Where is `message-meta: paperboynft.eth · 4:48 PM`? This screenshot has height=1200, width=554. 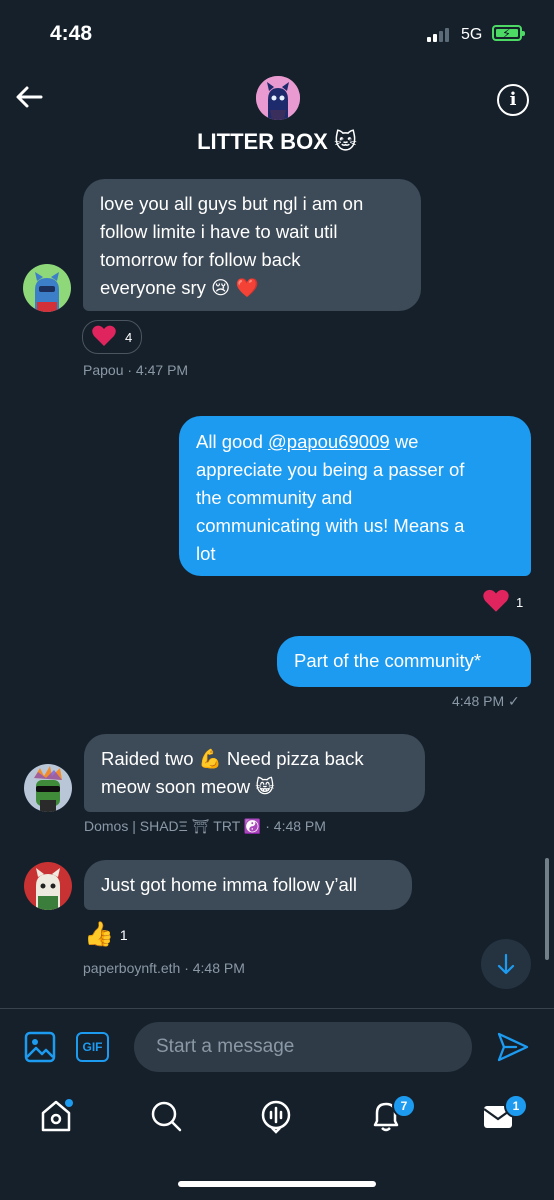 message-meta: paperboynft.eth · 4:48 PM is located at coordinates (164, 968).